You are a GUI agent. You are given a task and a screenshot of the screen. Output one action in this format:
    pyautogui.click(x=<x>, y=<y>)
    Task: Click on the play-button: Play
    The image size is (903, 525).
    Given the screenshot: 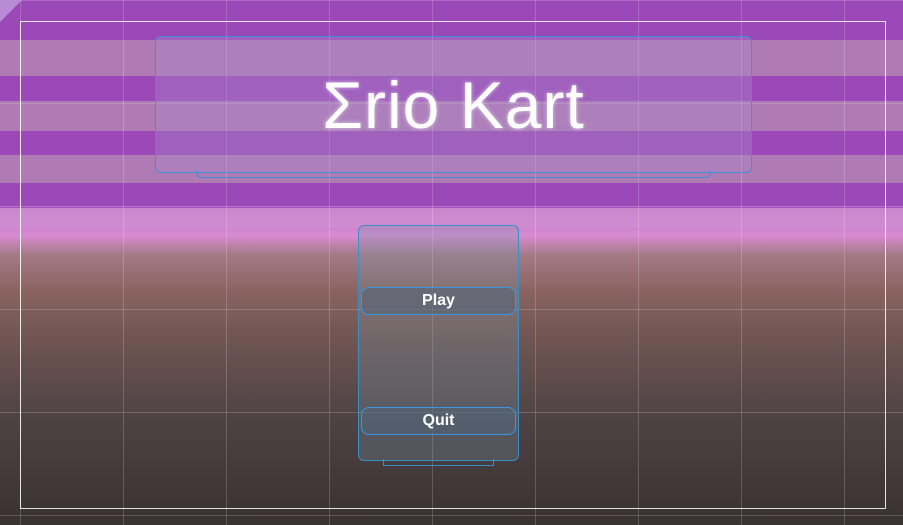 What is the action you would take?
    pyautogui.click(x=438, y=301)
    